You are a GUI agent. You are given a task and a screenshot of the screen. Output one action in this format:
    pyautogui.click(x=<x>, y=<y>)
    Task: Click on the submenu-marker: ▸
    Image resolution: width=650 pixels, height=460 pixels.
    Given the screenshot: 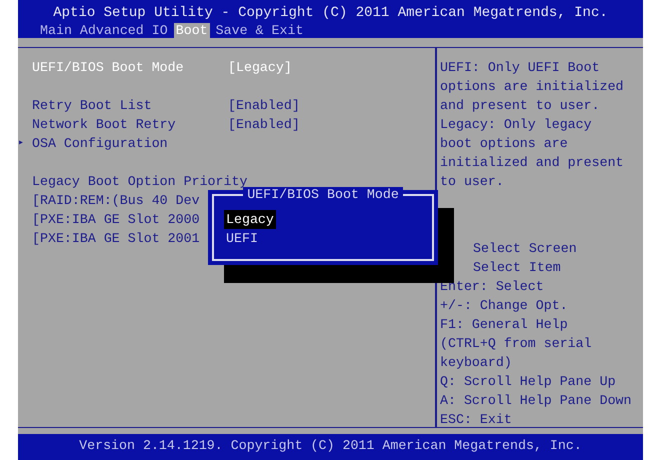 What is the action you would take?
    pyautogui.click(x=21, y=144)
    